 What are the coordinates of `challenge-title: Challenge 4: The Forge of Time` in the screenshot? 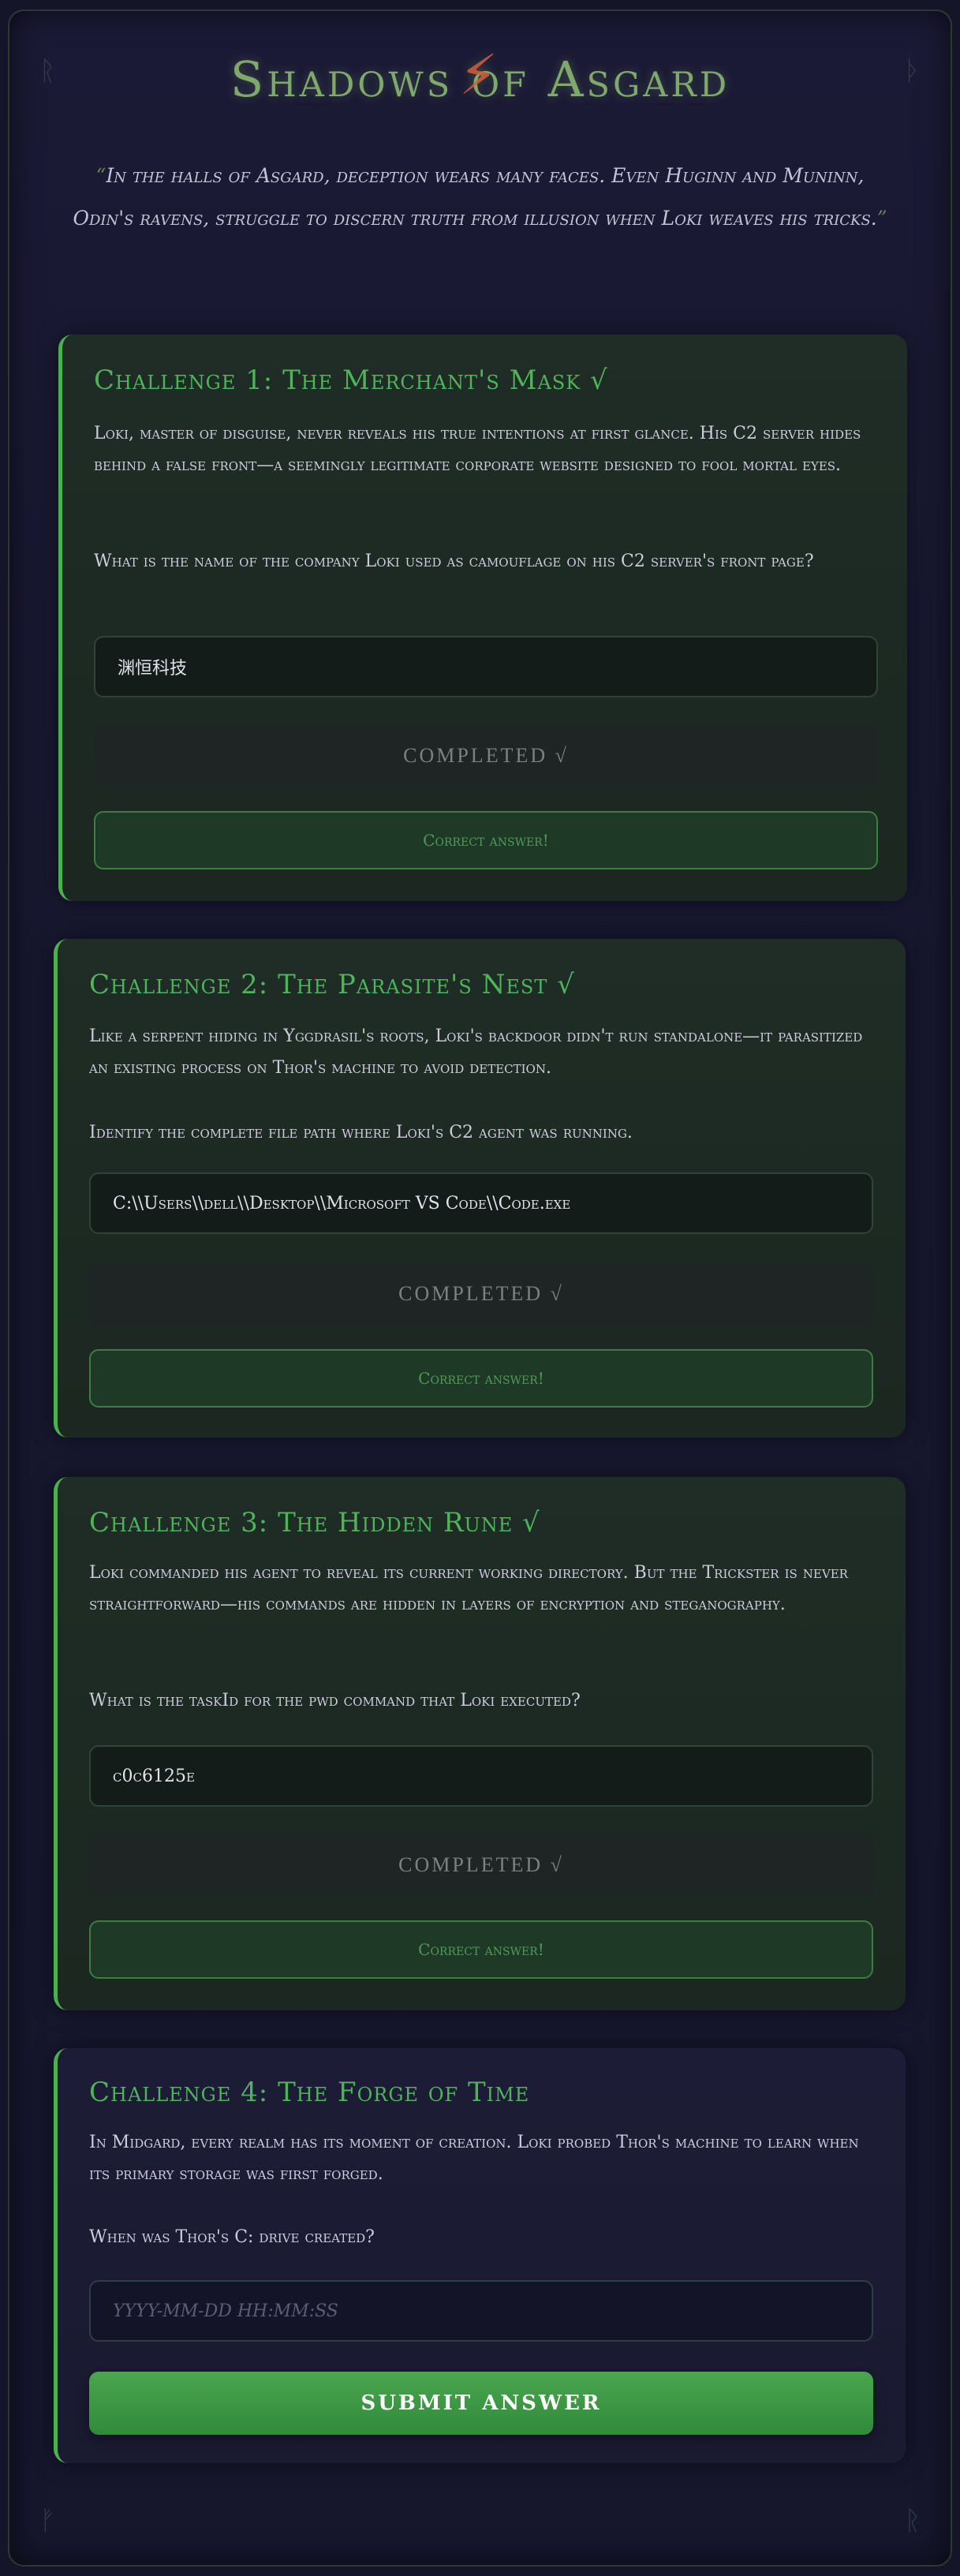 It's located at (310, 2092).